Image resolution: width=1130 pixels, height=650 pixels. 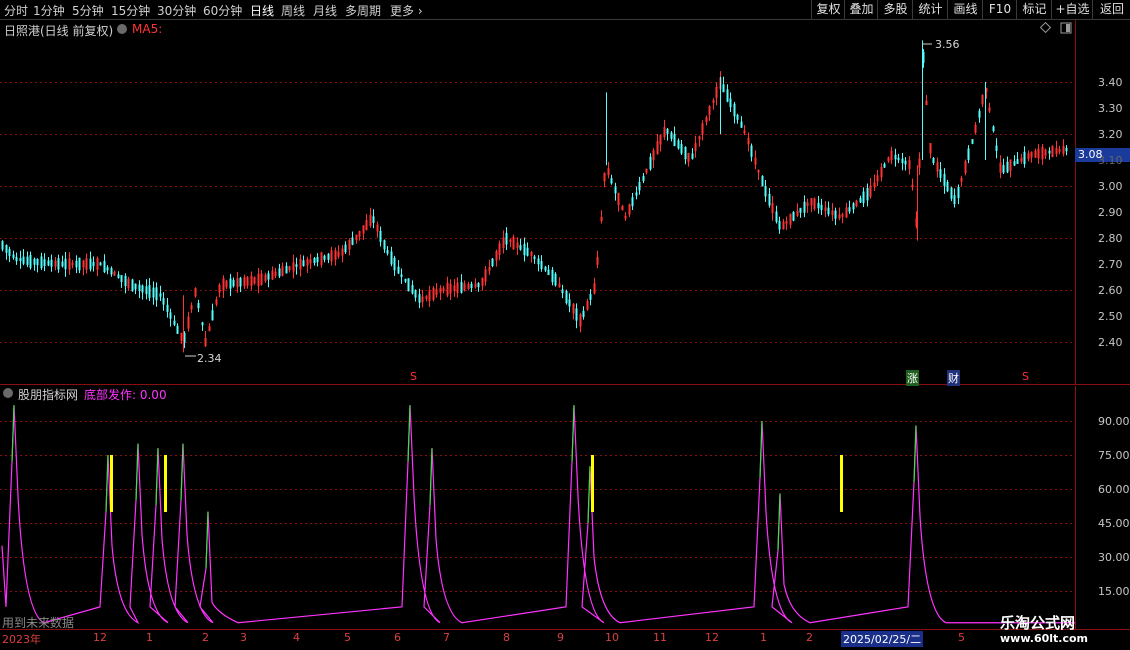 I want to click on x-label: 12, so click(x=100, y=637).